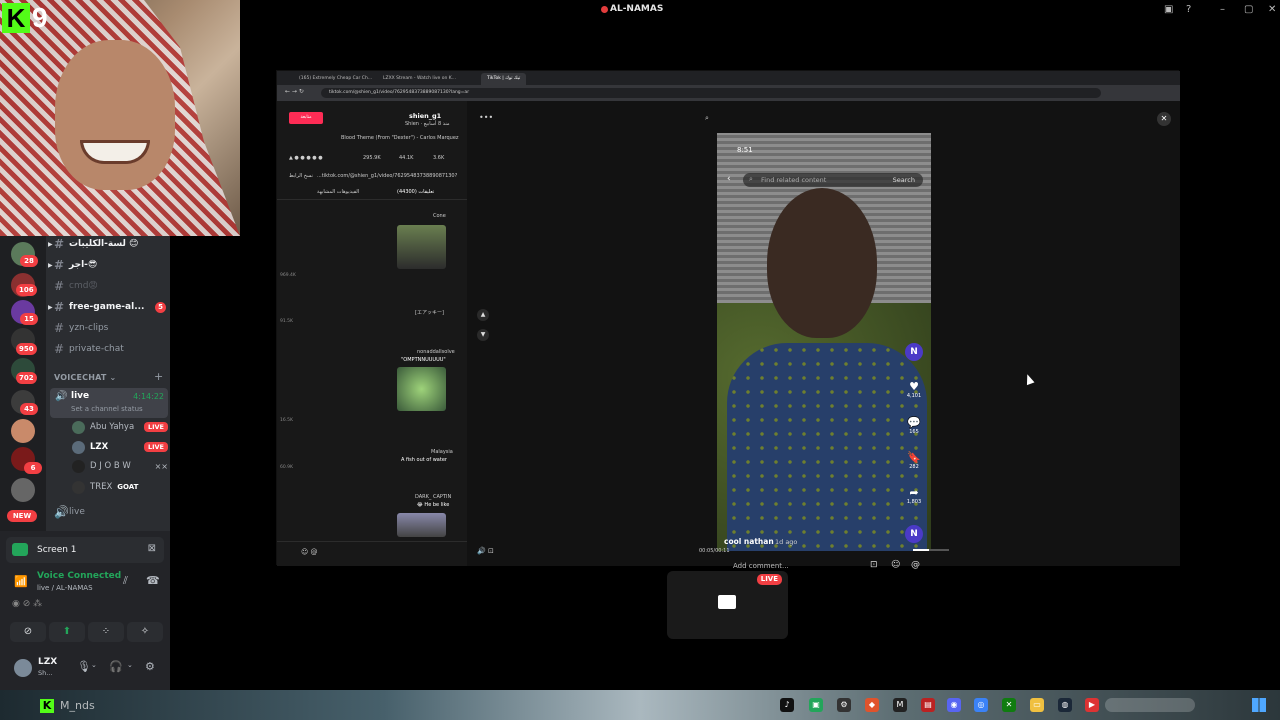  I want to click on discord-icon: ◉, so click(954, 705).